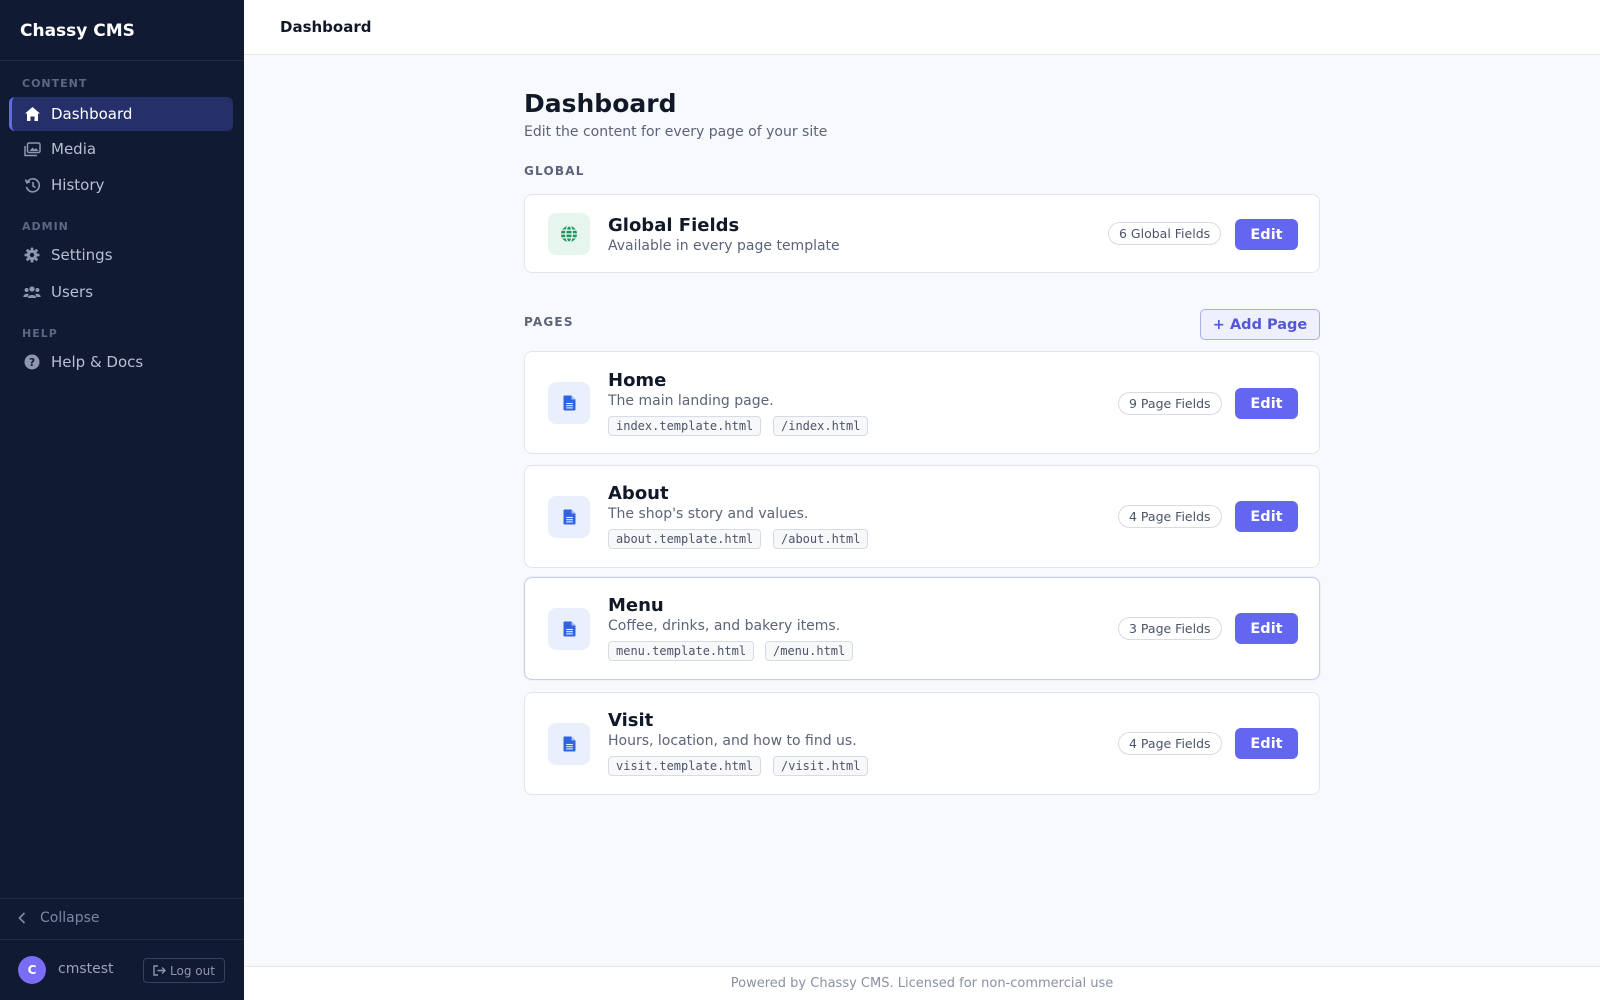  Describe the element at coordinates (326, 27) in the screenshot. I see `topbar-title: Dashboard` at that location.